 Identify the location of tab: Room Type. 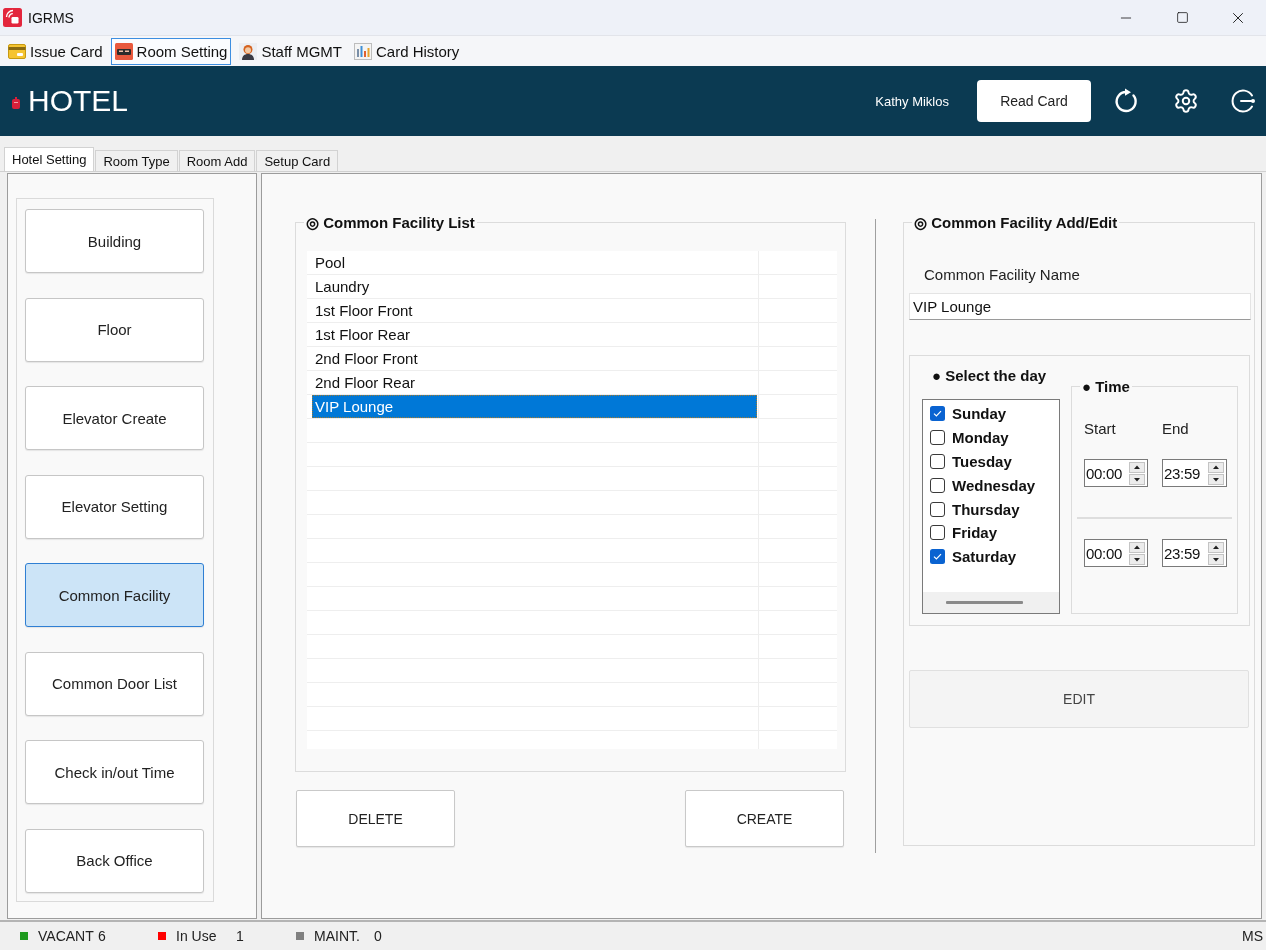
(136, 160).